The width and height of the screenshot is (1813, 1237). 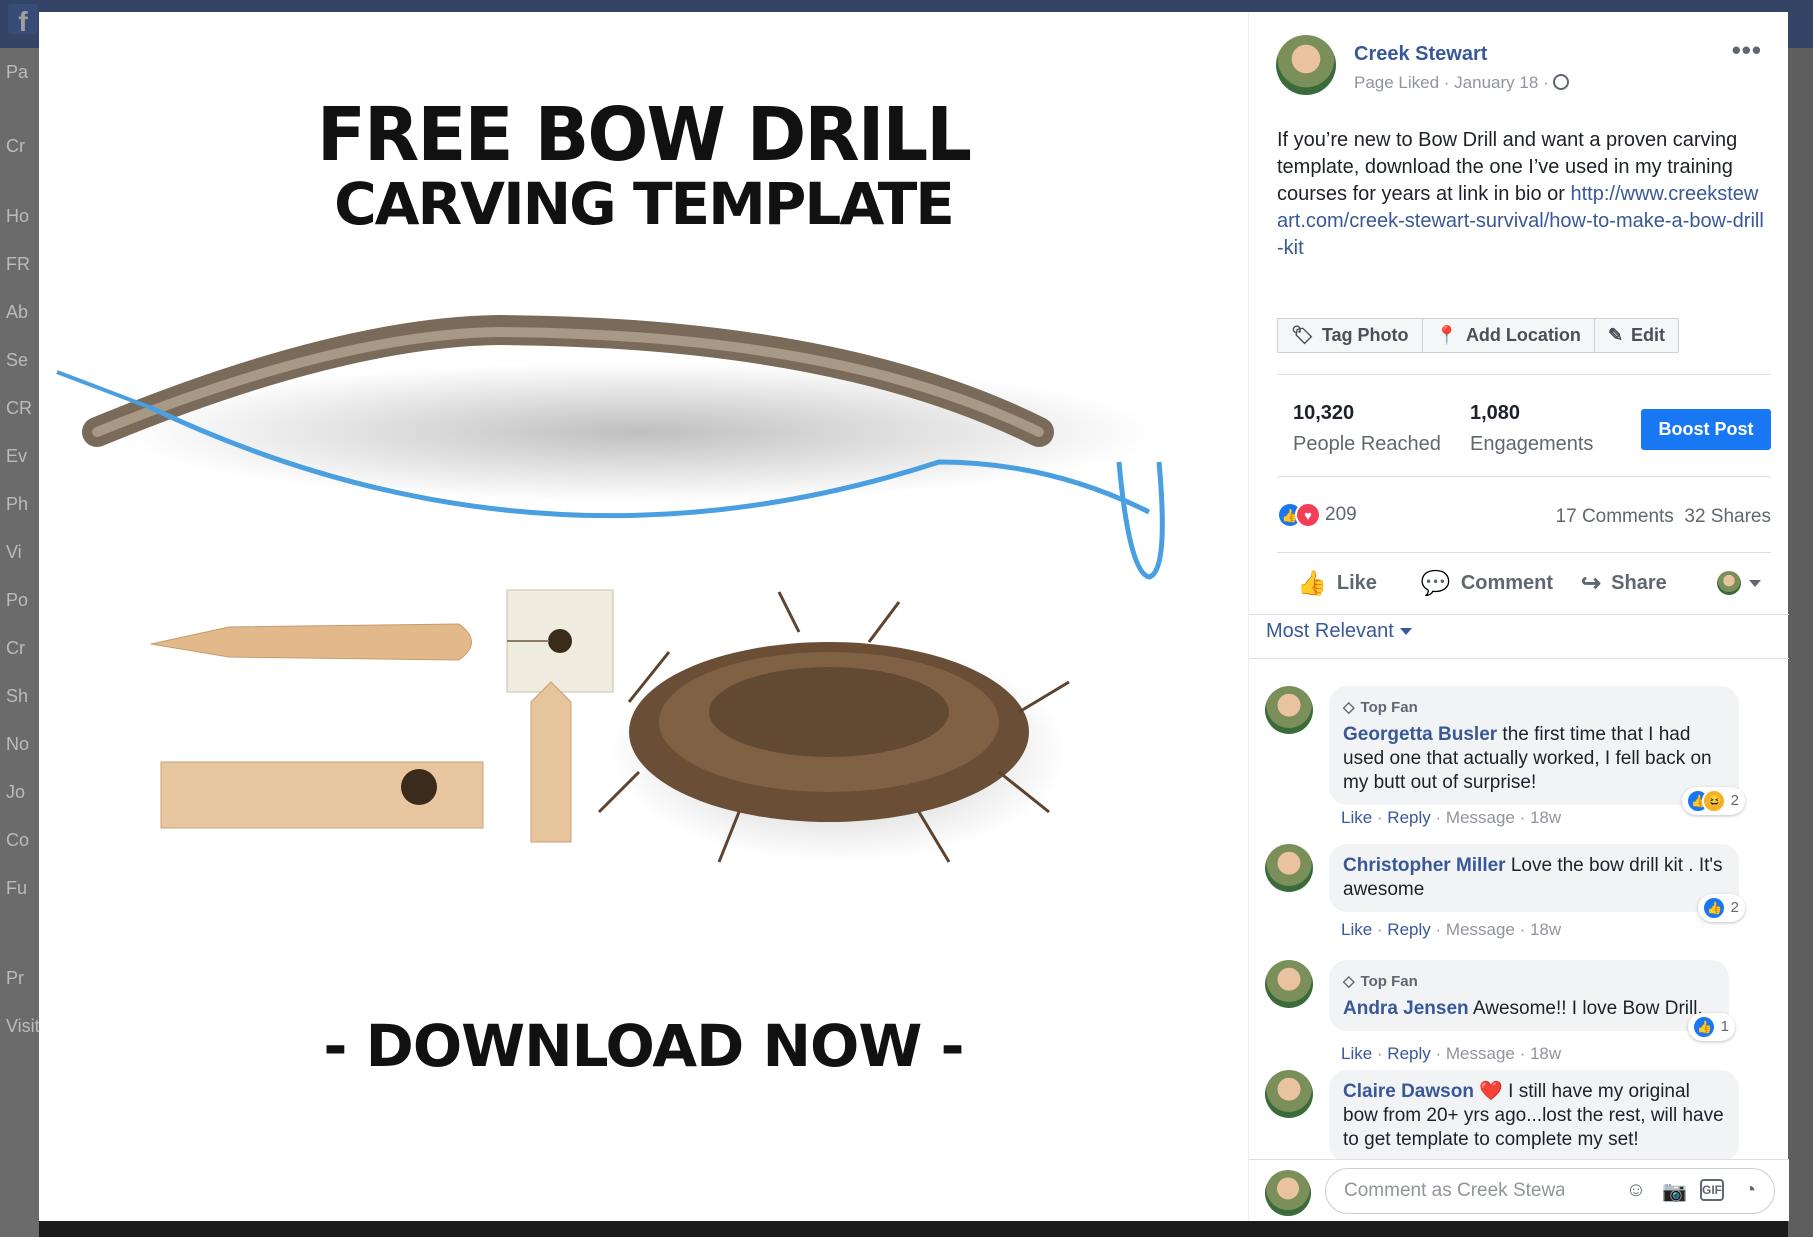 I want to click on author-avatar, so click(x=1306, y=65).